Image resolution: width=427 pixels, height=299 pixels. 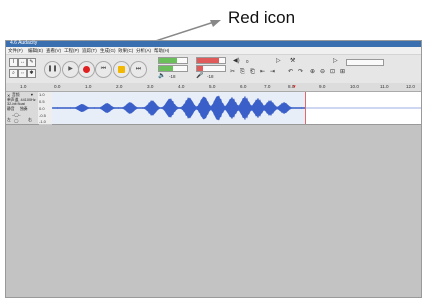 What do you see at coordinates (22, 62) in the screenshot?
I see `envelope-tool-icon: ↔` at bounding box center [22, 62].